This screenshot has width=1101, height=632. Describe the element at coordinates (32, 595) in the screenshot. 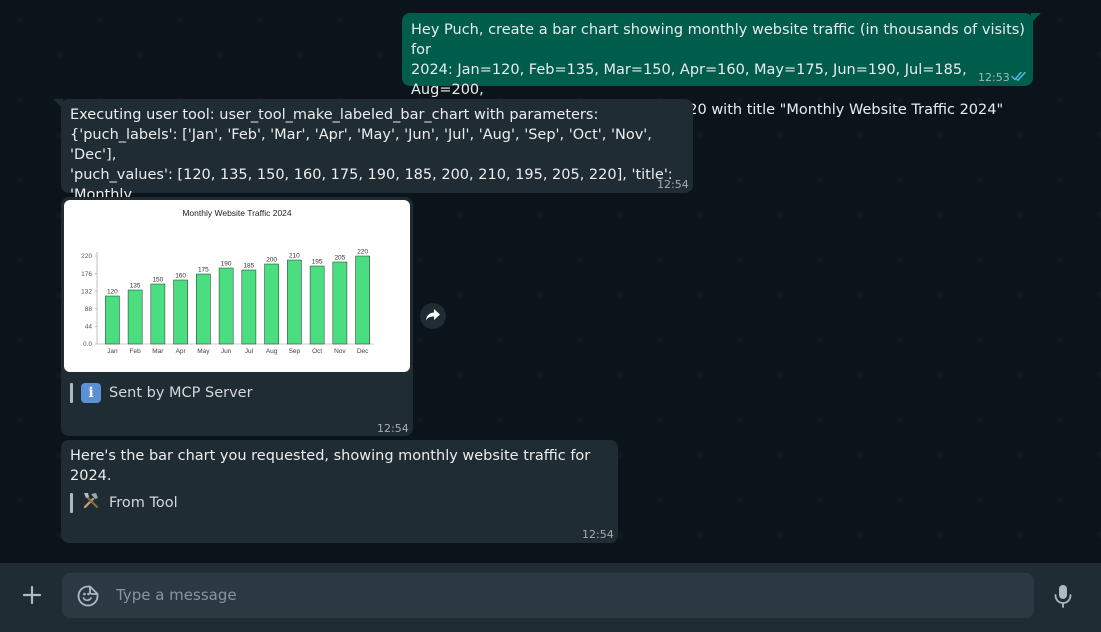

I see `attach-button` at that location.